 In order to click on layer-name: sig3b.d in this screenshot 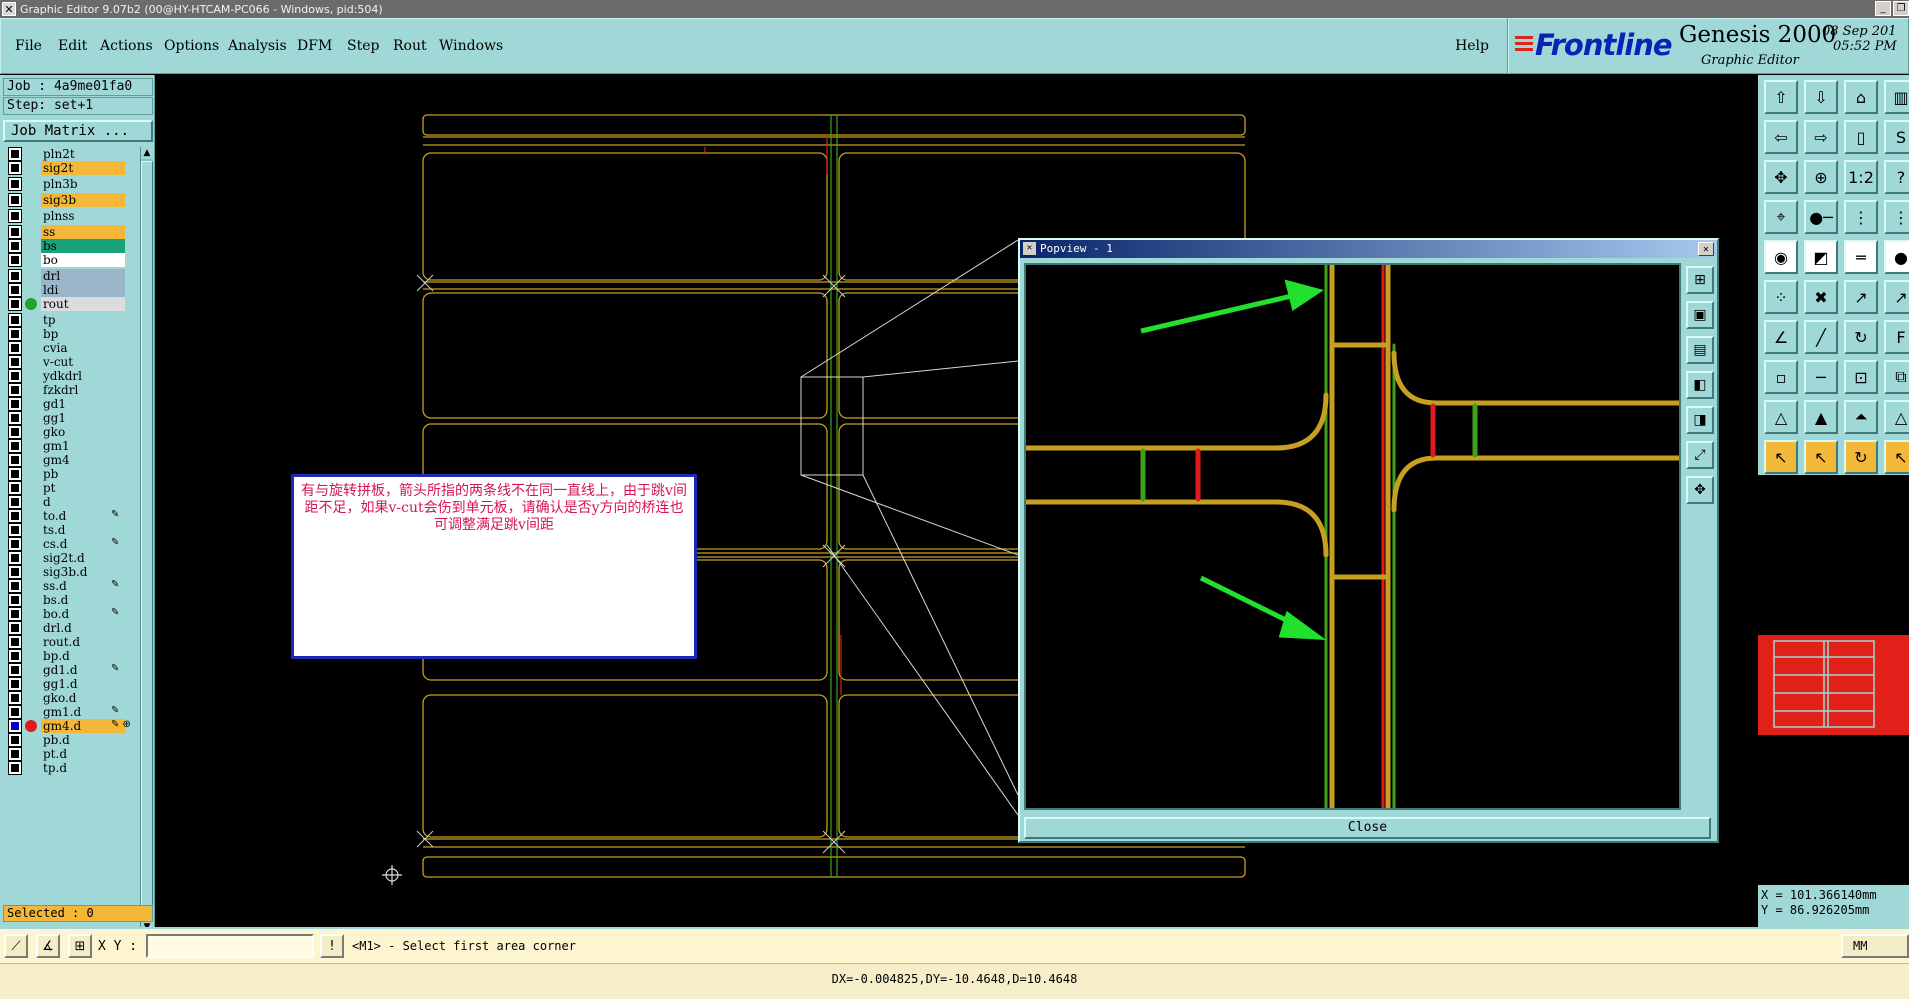, I will do `click(83, 572)`.